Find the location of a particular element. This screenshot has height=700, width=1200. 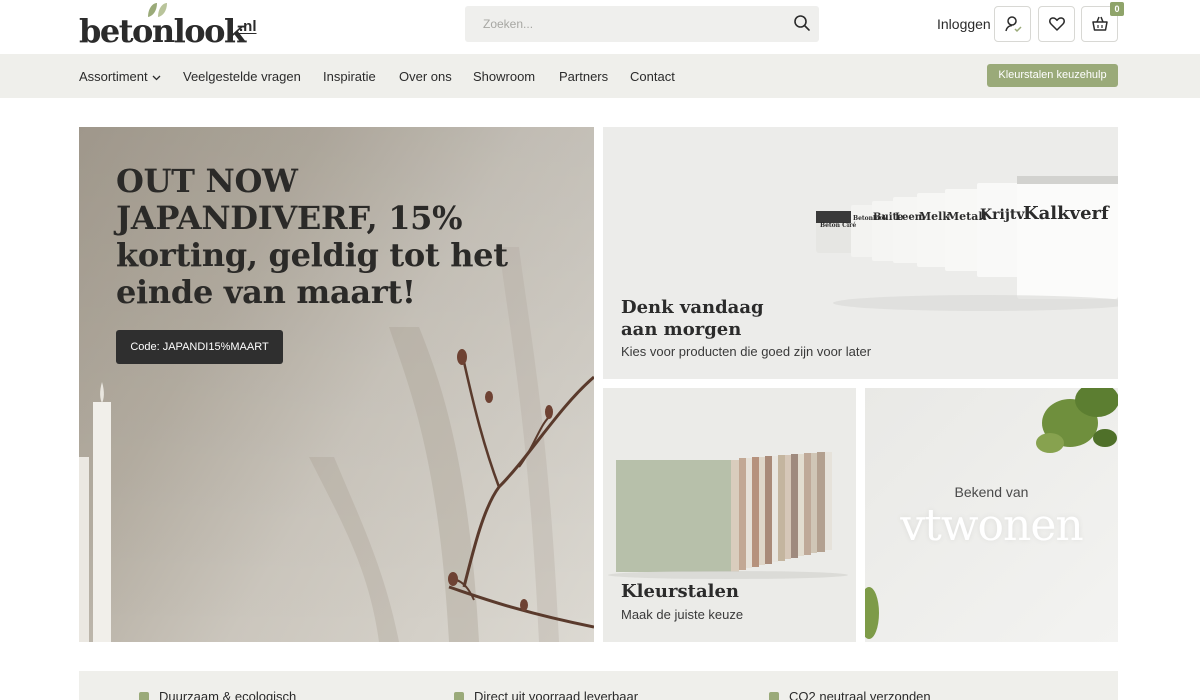

box-icon is located at coordinates (459, 696).